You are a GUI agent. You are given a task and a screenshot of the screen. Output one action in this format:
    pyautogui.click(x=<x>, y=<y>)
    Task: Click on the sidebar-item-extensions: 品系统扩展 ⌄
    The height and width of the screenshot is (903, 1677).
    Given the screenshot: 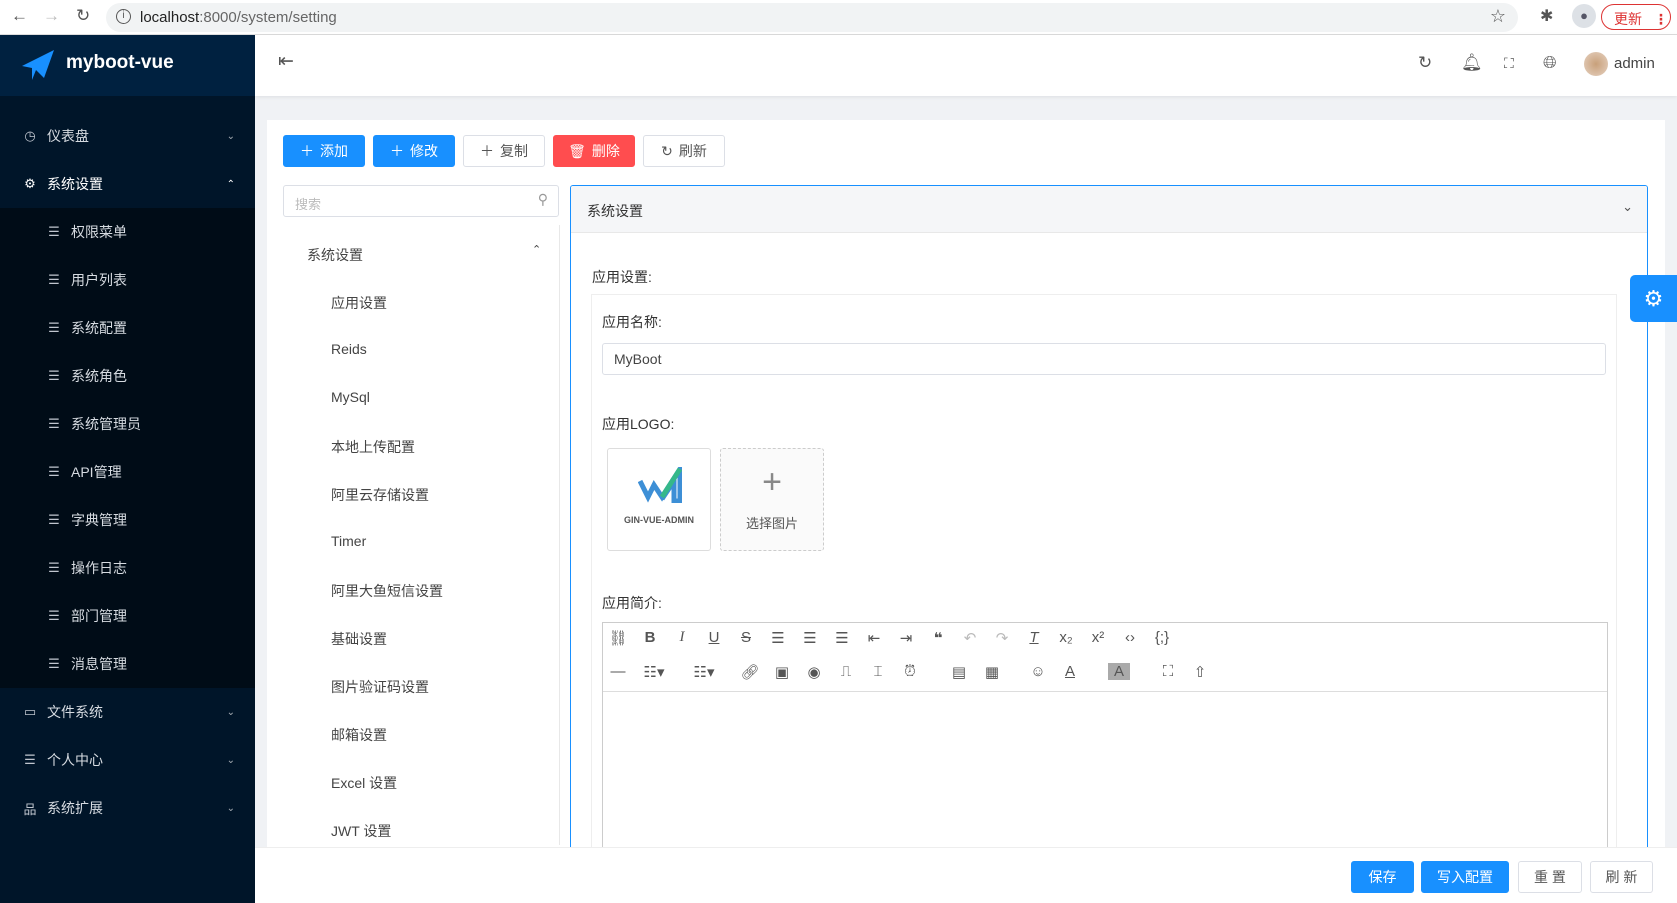 What is the action you would take?
    pyautogui.click(x=127, y=808)
    